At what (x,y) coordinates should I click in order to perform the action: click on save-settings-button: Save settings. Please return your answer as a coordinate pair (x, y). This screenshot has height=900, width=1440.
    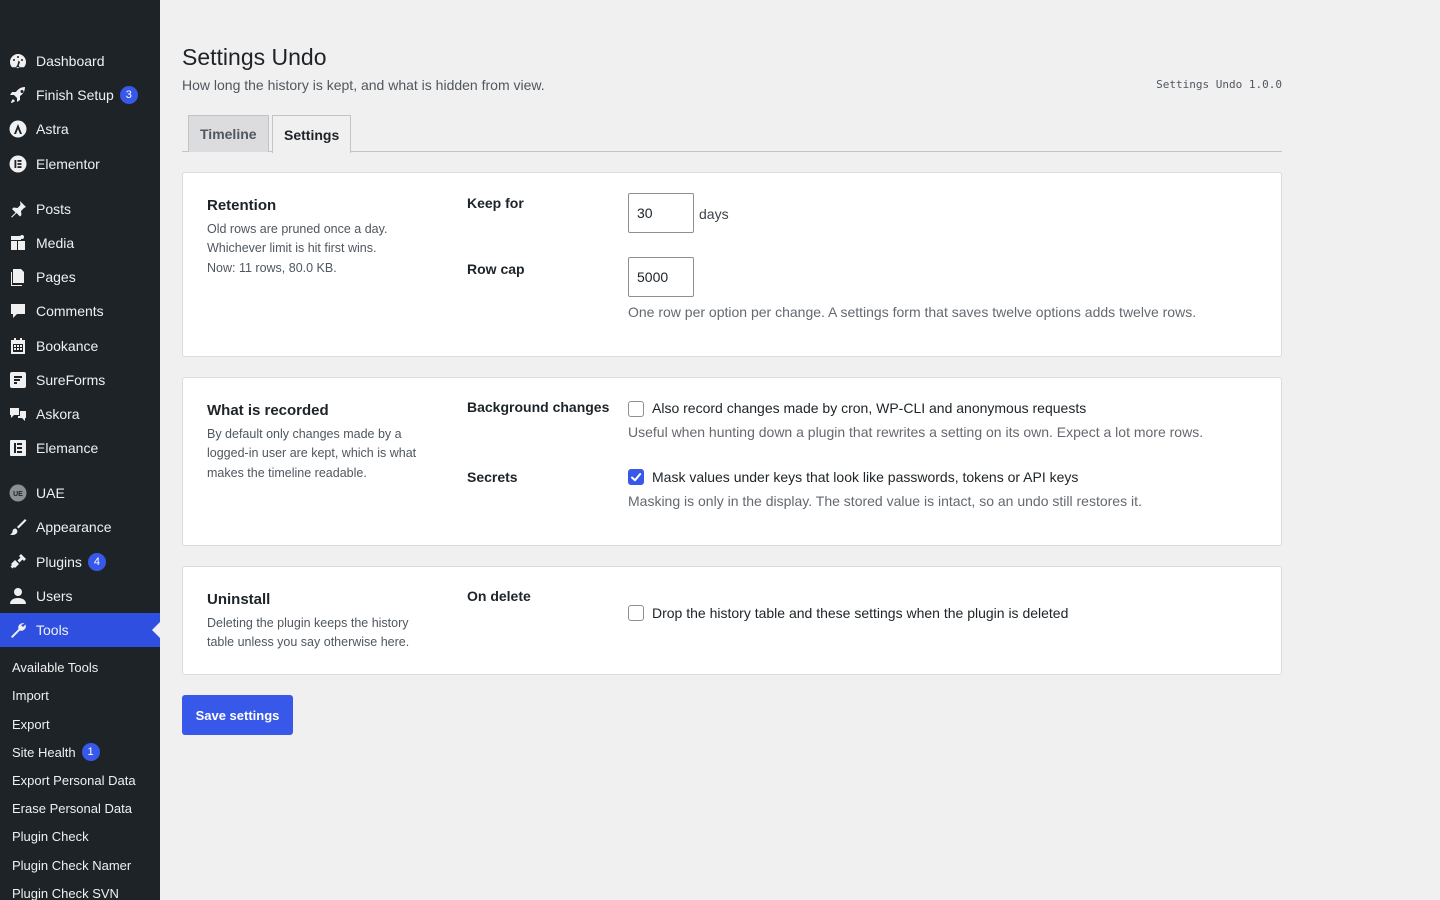
    Looking at the image, I should click on (237, 715).